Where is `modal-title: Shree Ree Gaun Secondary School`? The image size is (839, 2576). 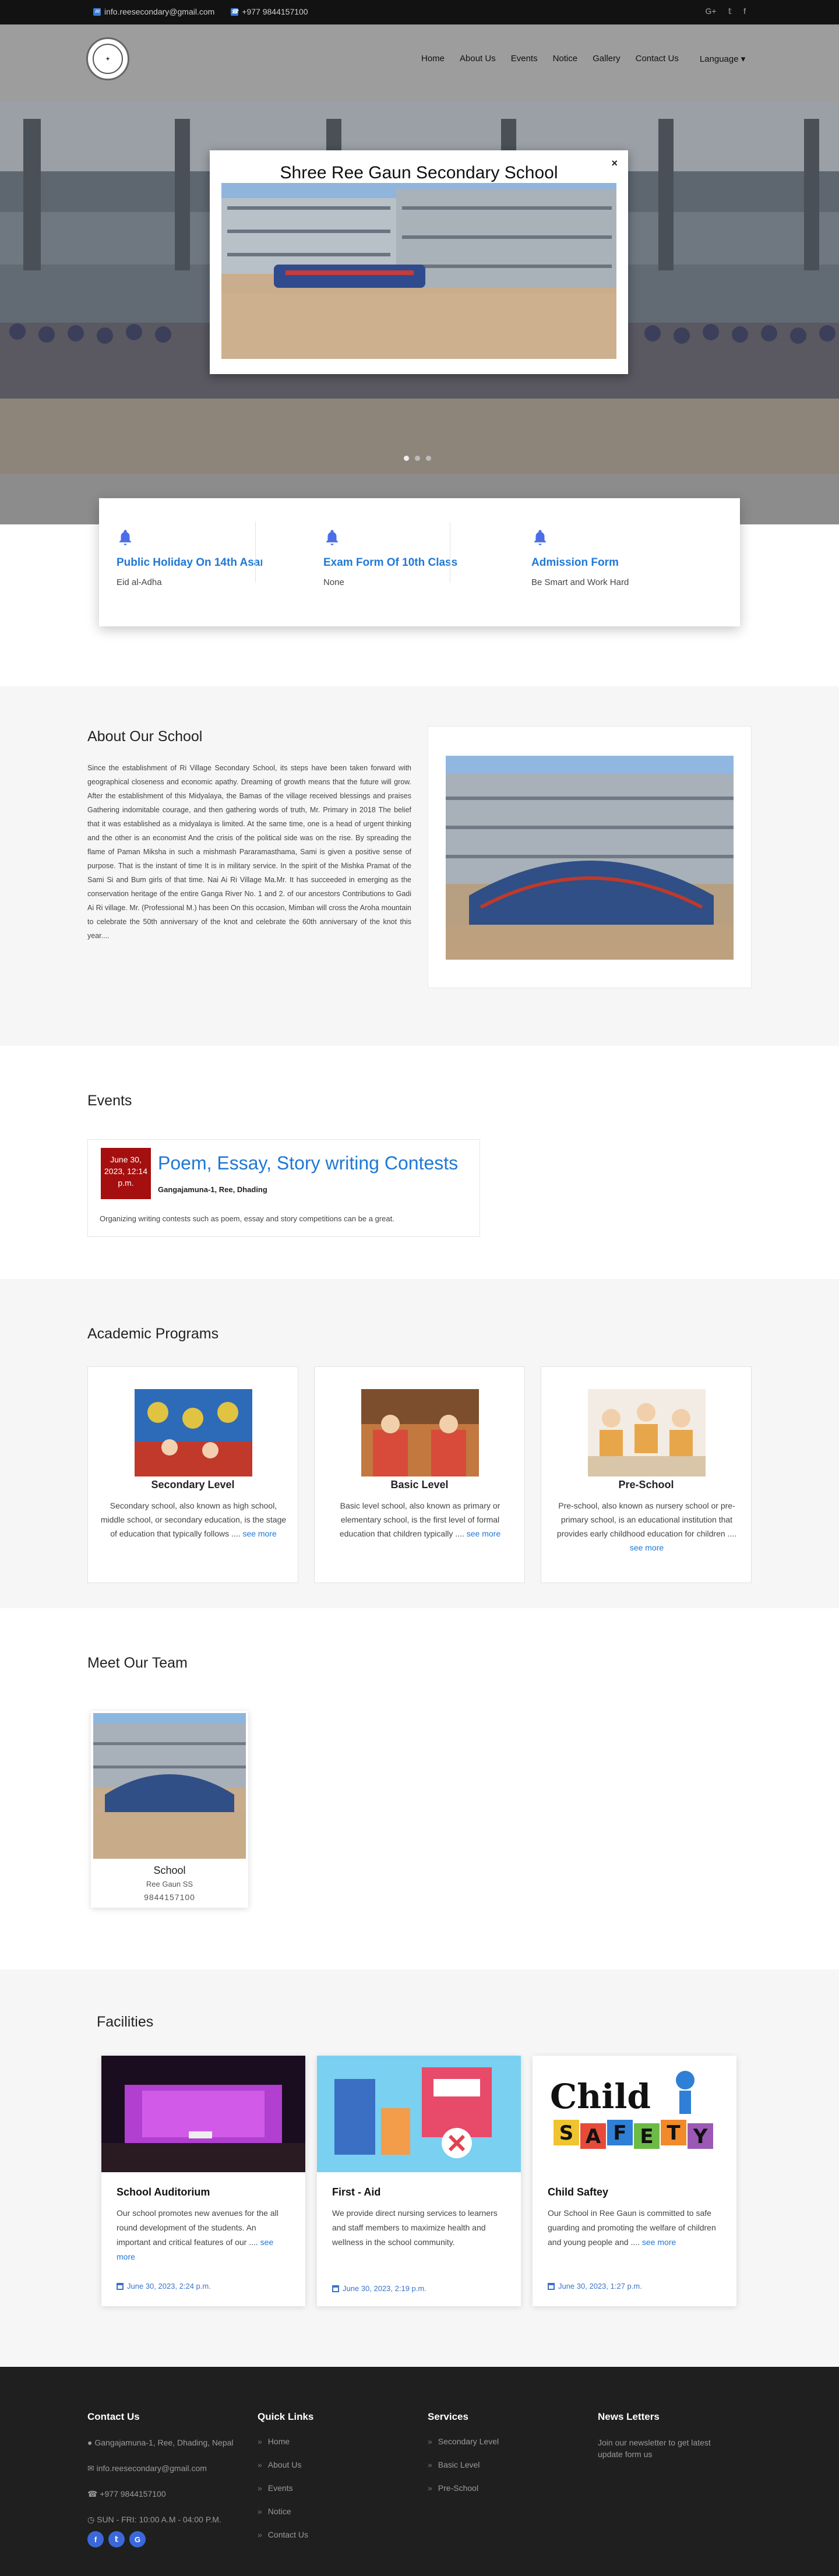 modal-title: Shree Ree Gaun Secondary School is located at coordinates (419, 173).